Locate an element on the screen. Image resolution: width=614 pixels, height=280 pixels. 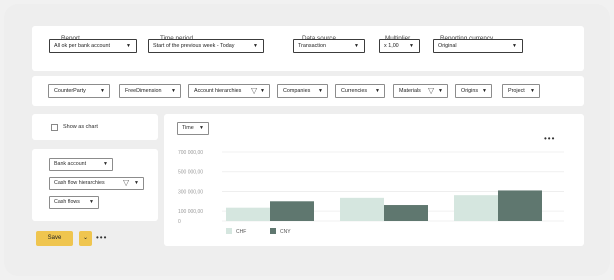
data-source-select: Transaction ▼ is located at coordinates (329, 46).